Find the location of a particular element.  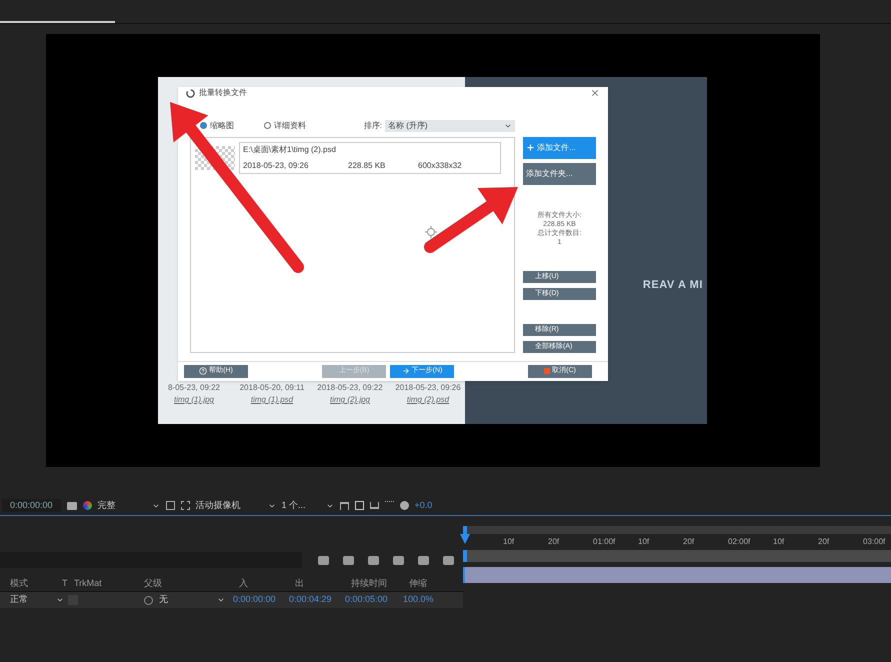

ruler-label: 03:00f is located at coordinates (874, 542).